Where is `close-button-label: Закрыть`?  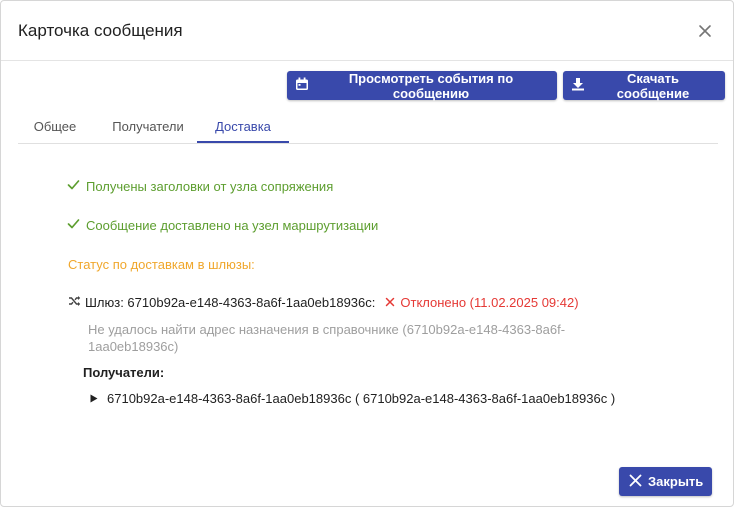 close-button-label: Закрыть is located at coordinates (676, 481).